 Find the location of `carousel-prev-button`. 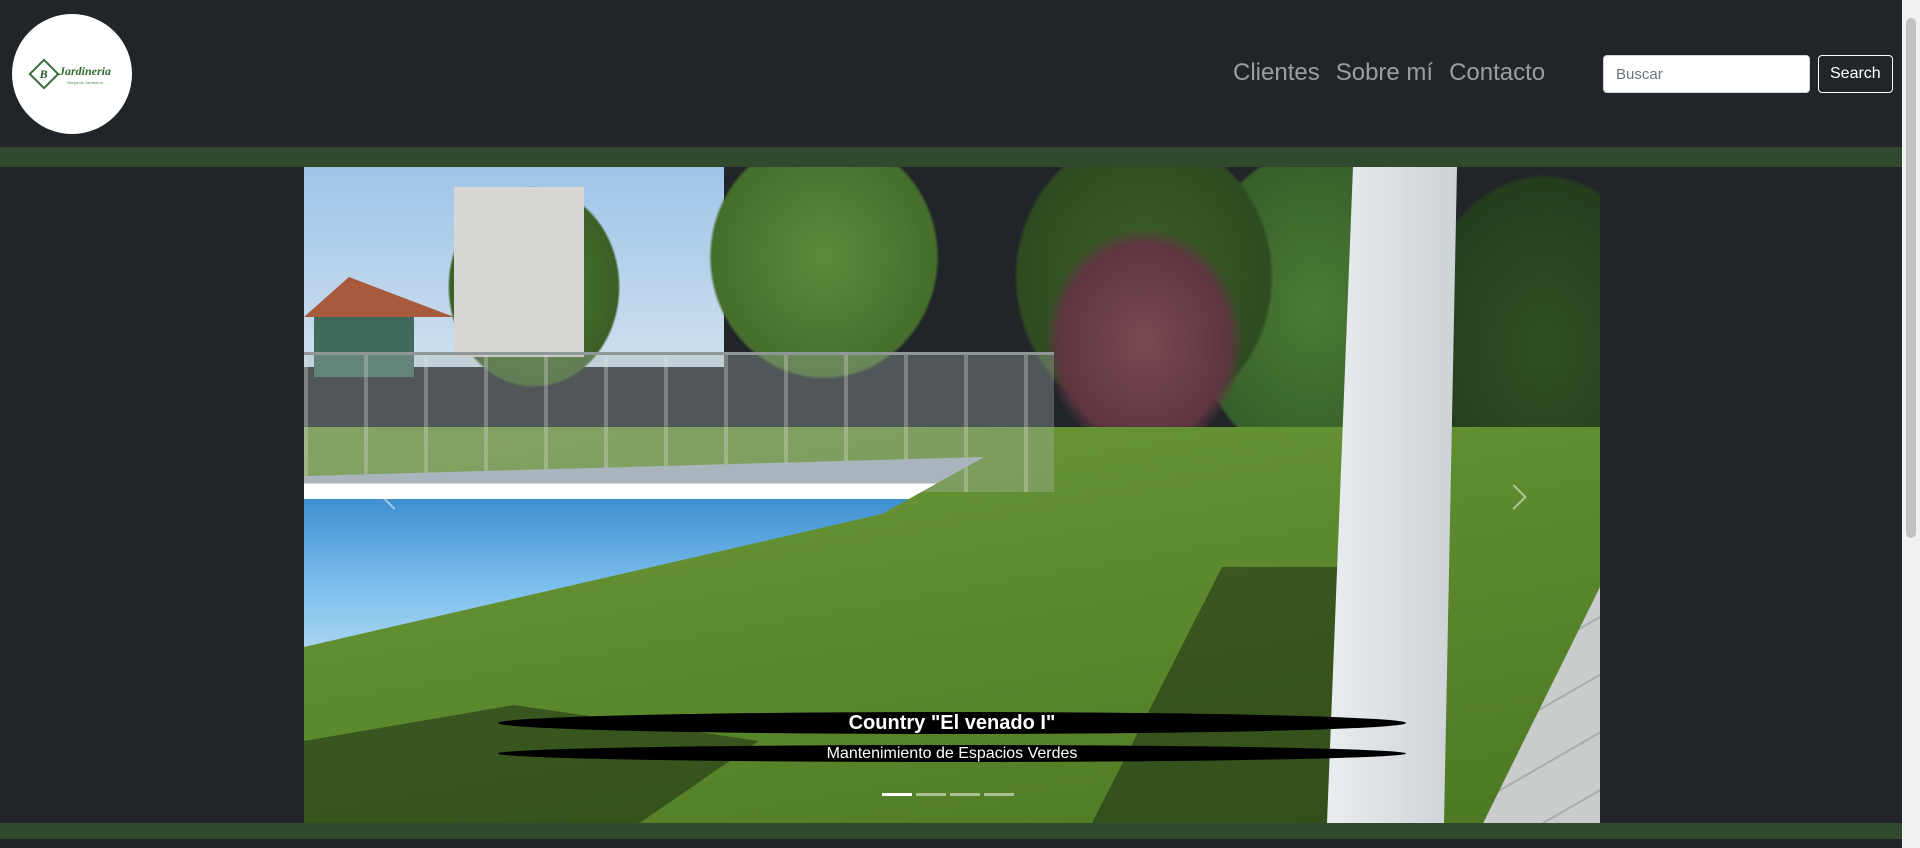

carousel-prev-button is located at coordinates (394, 497).